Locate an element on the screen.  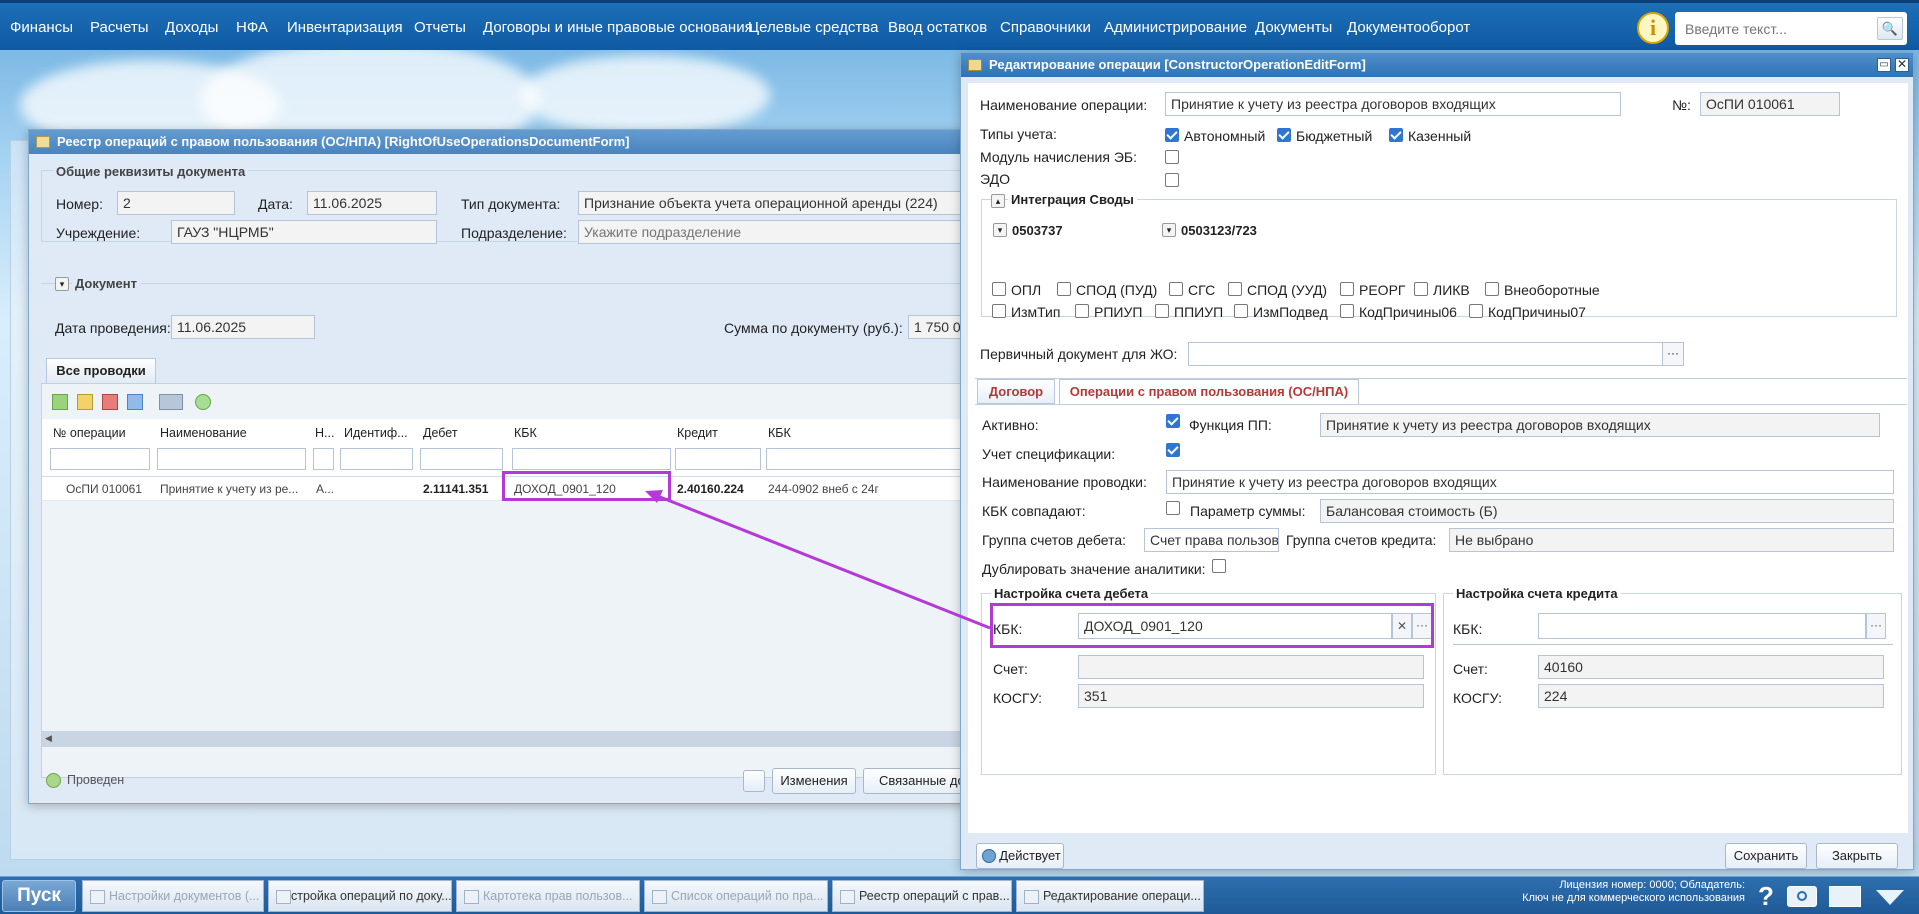
start-button: Пуск is located at coordinates (39, 896).